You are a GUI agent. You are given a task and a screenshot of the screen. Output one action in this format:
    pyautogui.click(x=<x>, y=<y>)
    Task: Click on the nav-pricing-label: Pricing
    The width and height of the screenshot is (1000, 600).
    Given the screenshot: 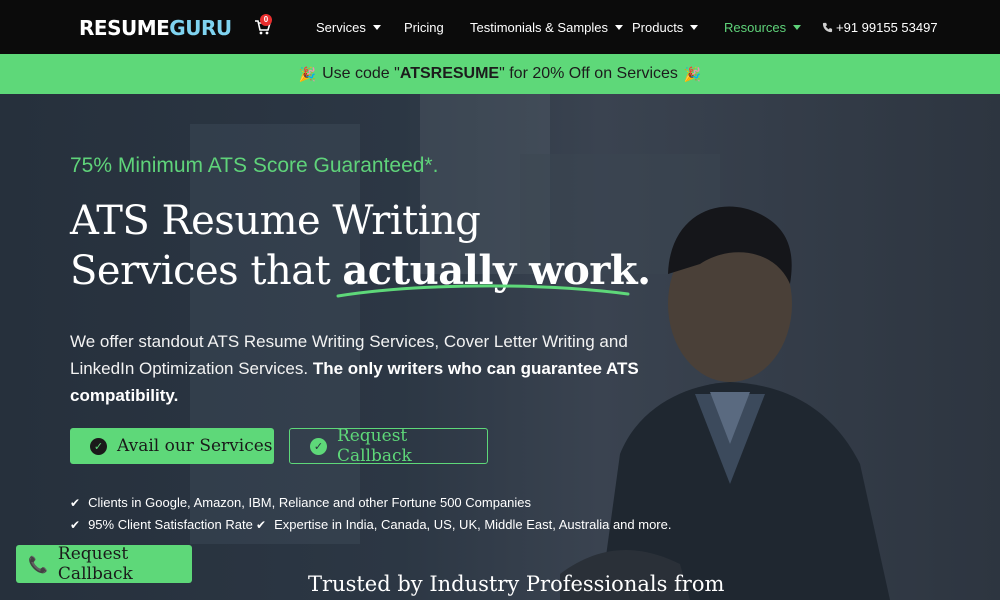 What is the action you would take?
    pyautogui.click(x=424, y=27)
    